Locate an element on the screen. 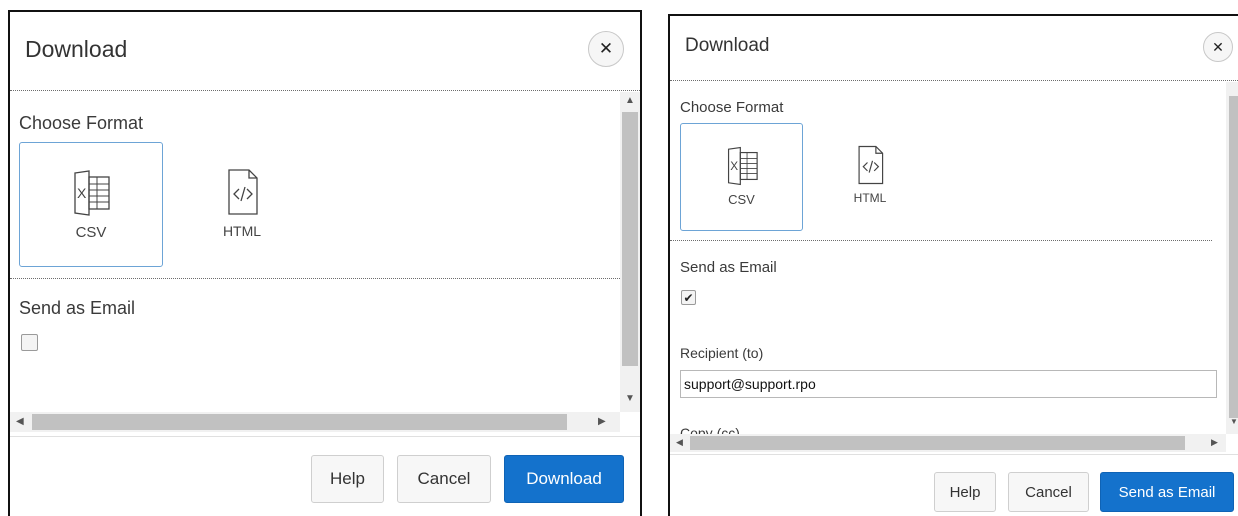  send-as-email-button: Send as Email is located at coordinates (1167, 492).